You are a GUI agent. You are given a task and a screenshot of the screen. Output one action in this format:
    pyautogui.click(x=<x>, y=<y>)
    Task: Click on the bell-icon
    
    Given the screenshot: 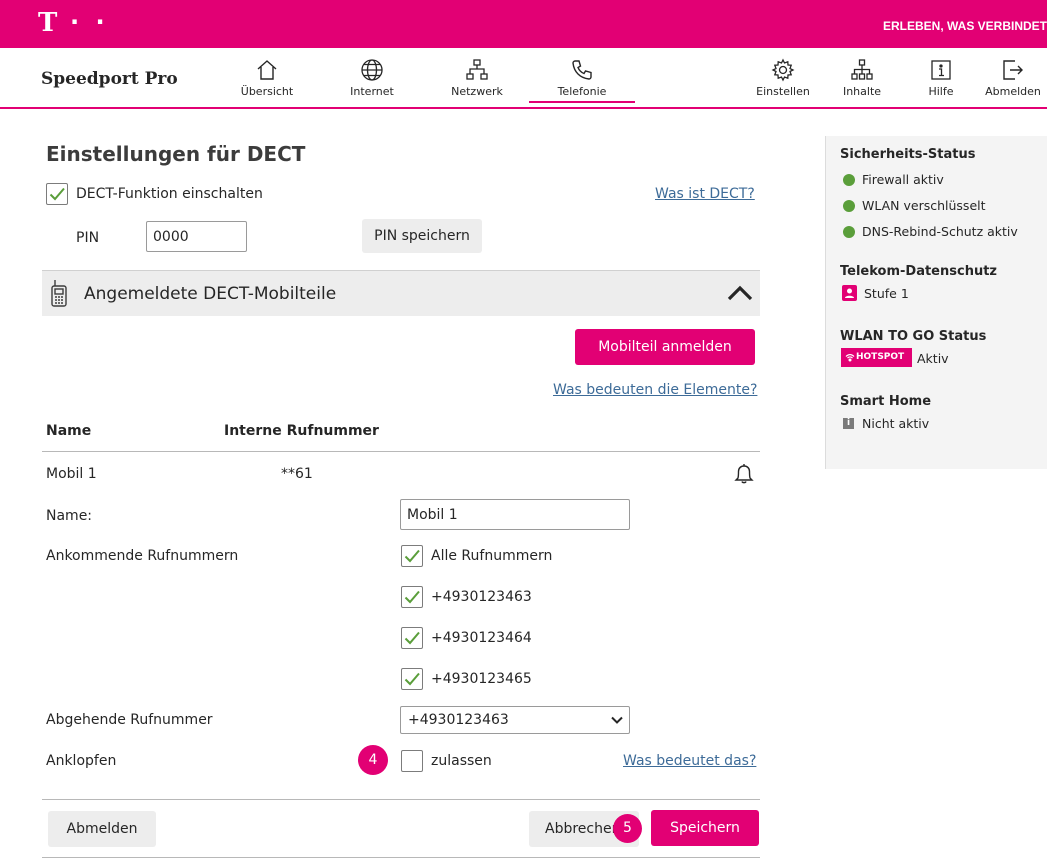 What is the action you would take?
    pyautogui.click(x=744, y=473)
    